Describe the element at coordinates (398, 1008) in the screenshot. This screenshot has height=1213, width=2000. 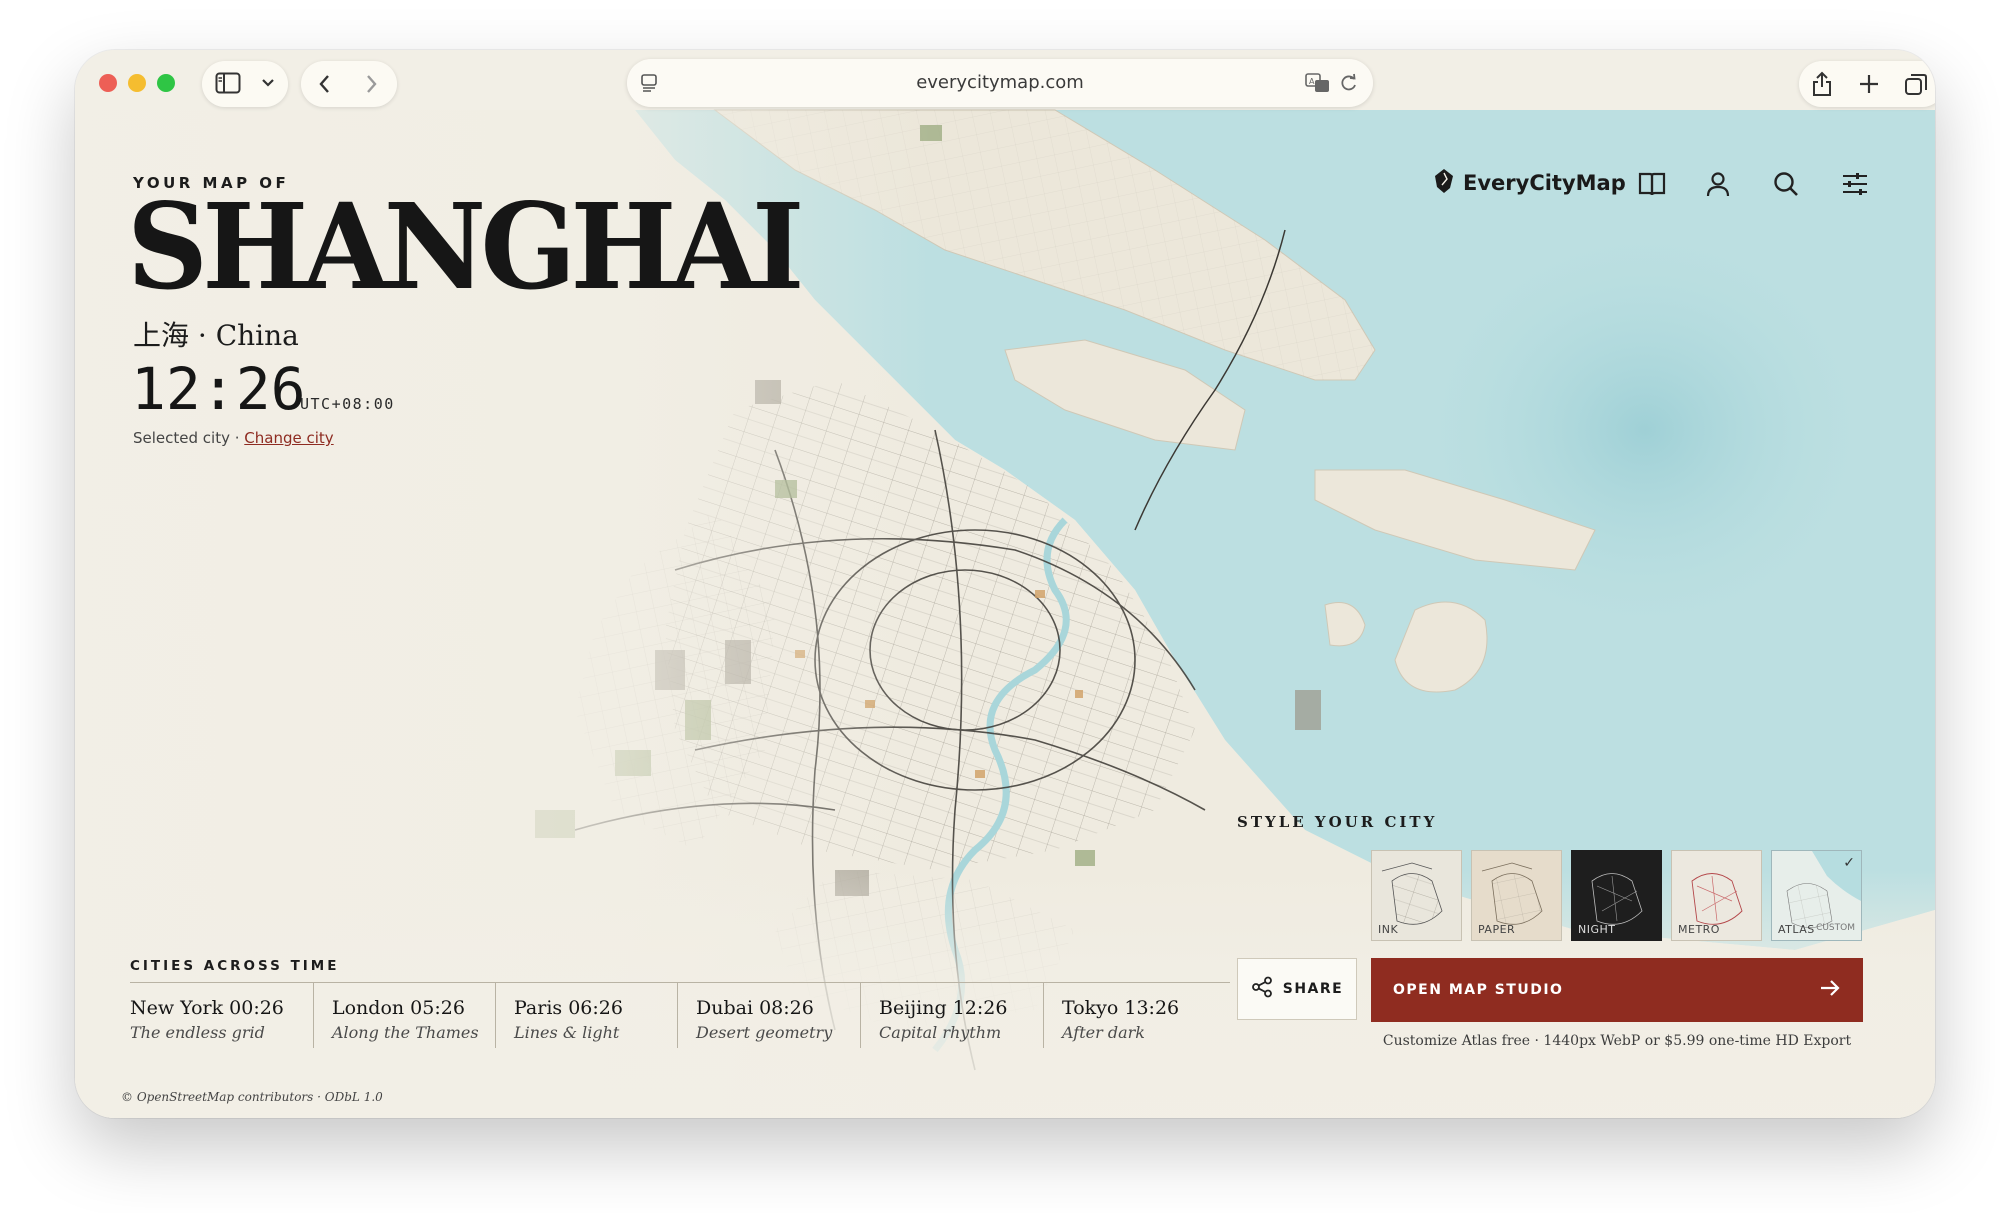
I see `city-item-name: London 05:26` at that location.